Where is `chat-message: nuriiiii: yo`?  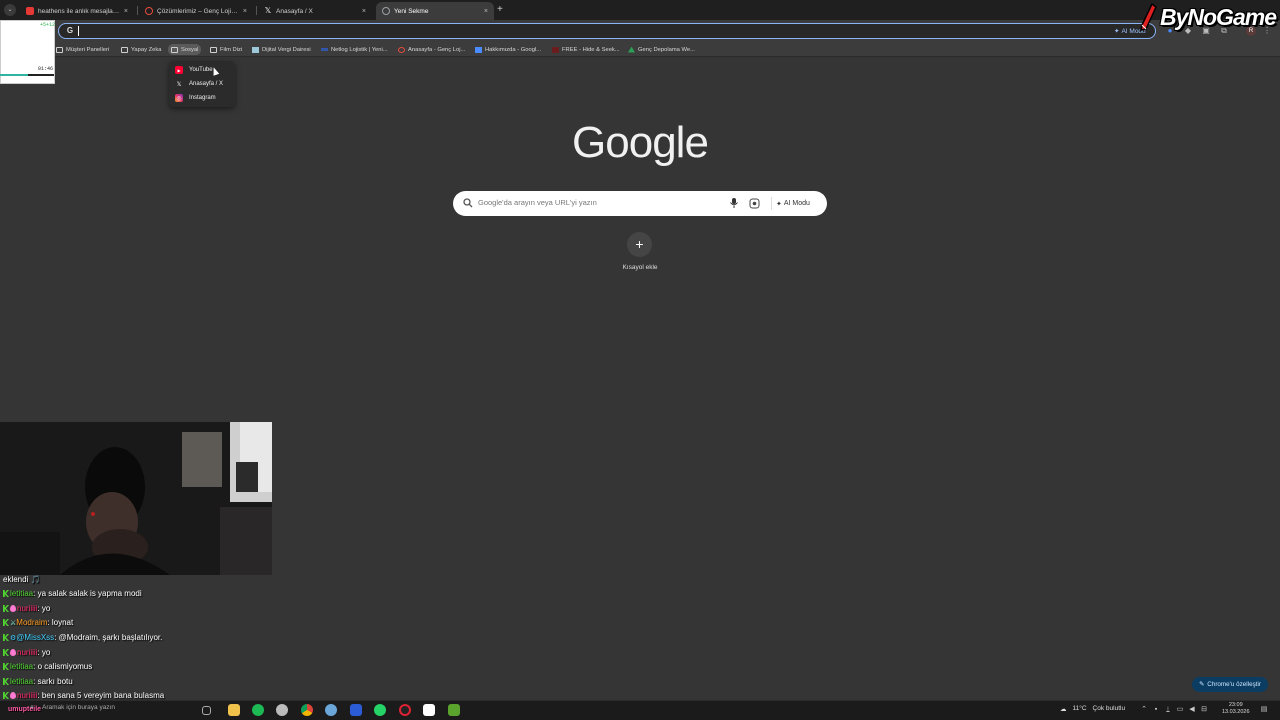
chat-message: nuriiiii: yo is located at coordinates (26, 608).